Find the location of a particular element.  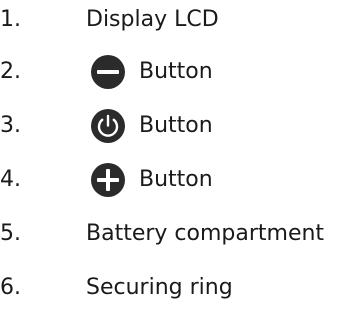

plus-circle-icon is located at coordinates (108, 180).